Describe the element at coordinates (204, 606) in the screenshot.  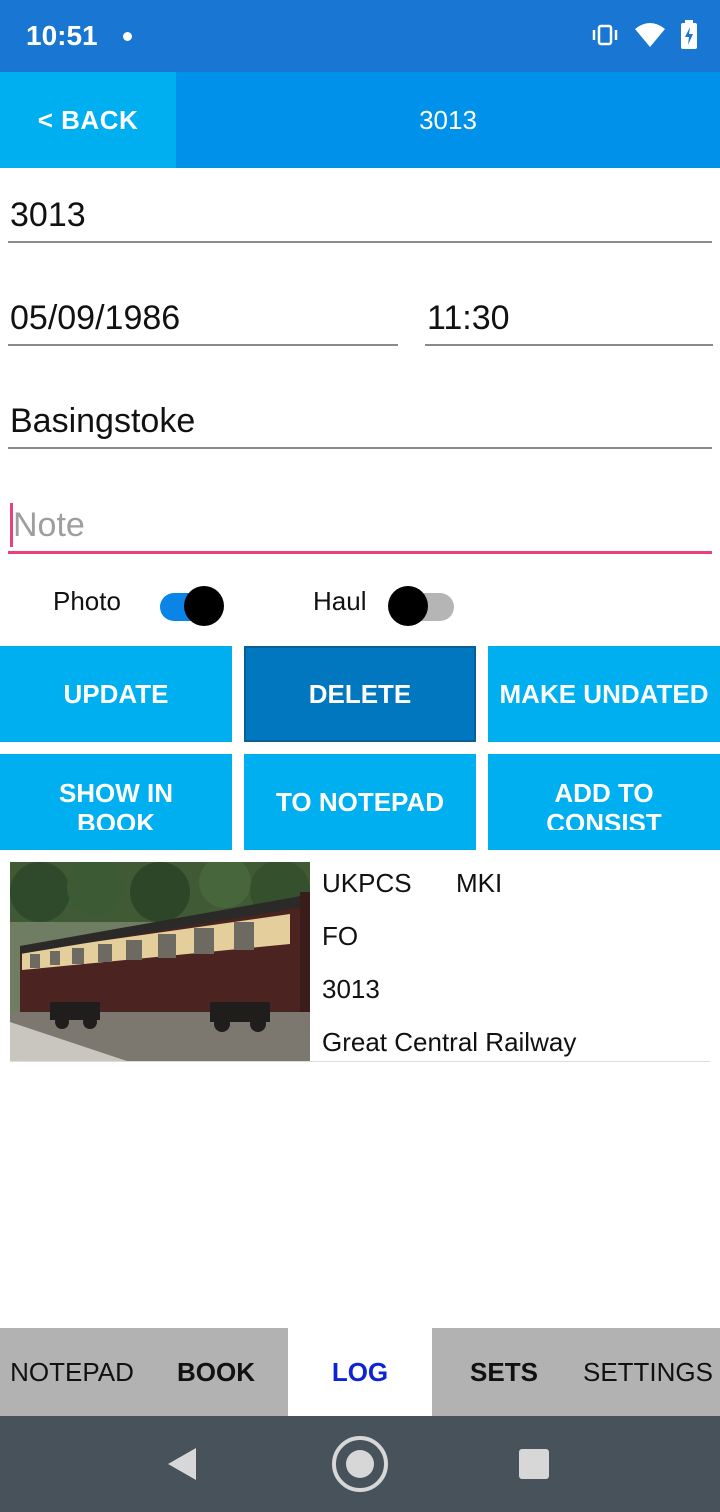
I see `photo-toggle-thumb` at that location.